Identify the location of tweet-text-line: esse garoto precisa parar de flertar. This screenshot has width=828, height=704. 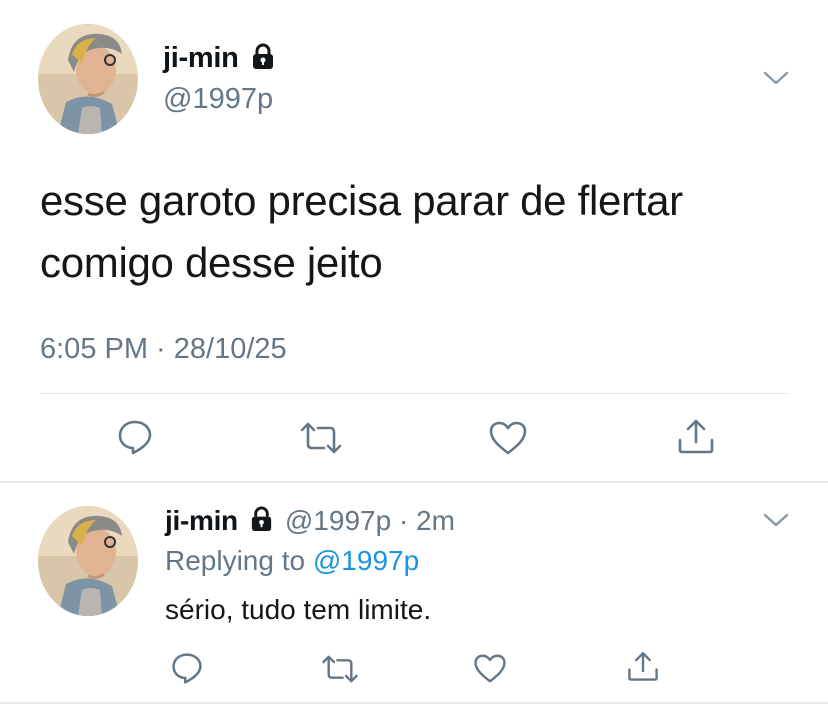
(361, 200).